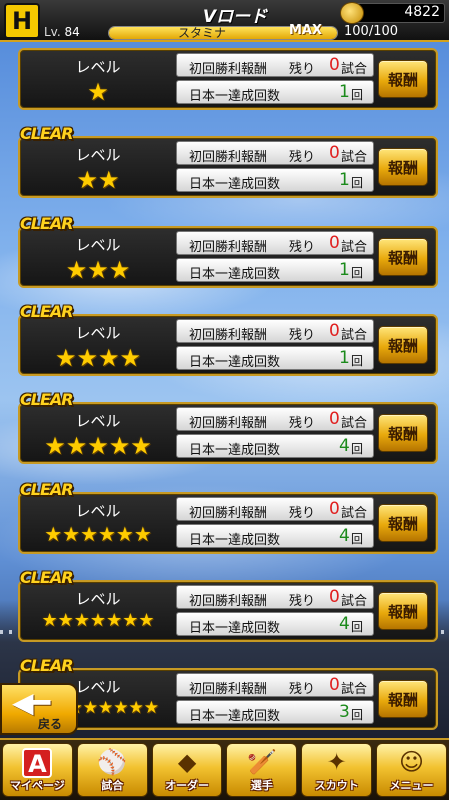  I want to click on batter-icon: 🏏, so click(261, 762).